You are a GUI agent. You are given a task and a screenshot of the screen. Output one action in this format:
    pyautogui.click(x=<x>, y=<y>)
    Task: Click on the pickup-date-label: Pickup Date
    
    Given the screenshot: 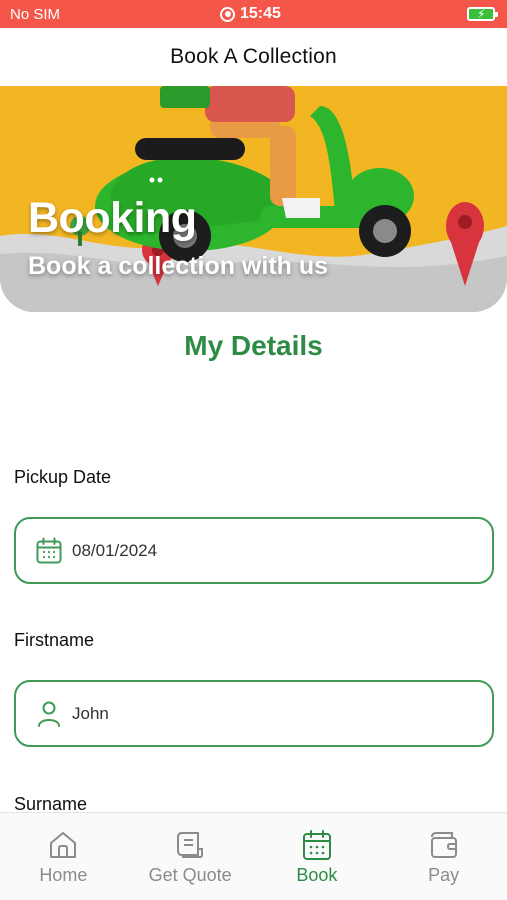 What is the action you would take?
    pyautogui.click(x=63, y=477)
    